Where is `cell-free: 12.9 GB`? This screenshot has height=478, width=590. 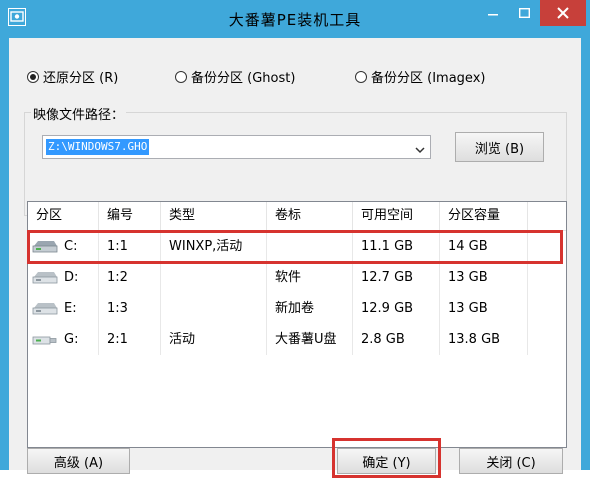 cell-free: 12.9 GB is located at coordinates (396, 308).